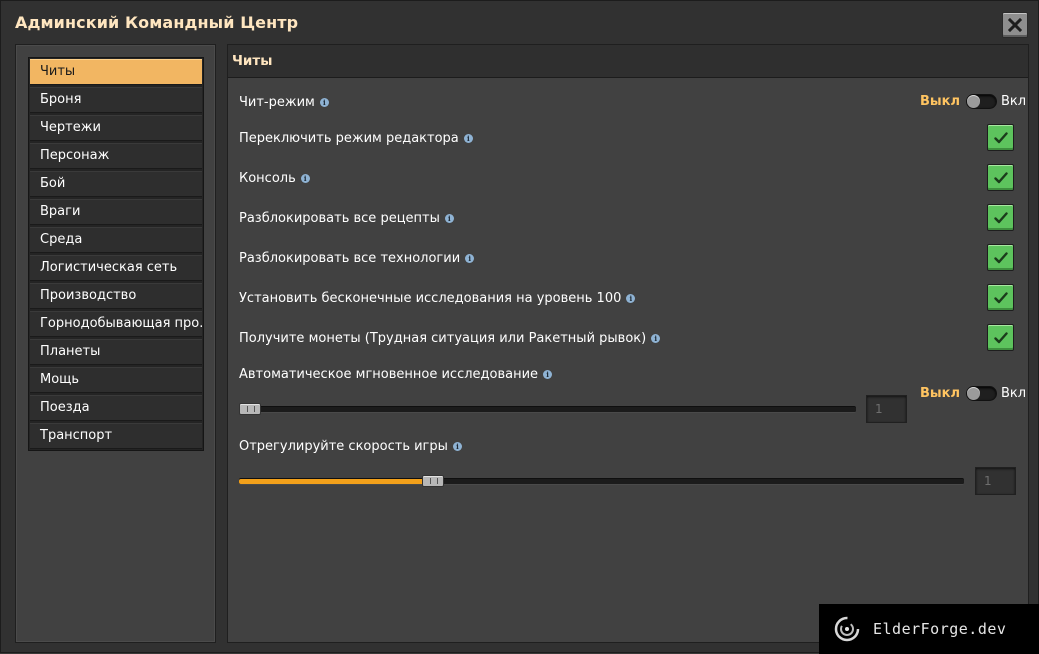  I want to click on game-speed-label-text: Отрегулируйте скорость игры, so click(343, 446).